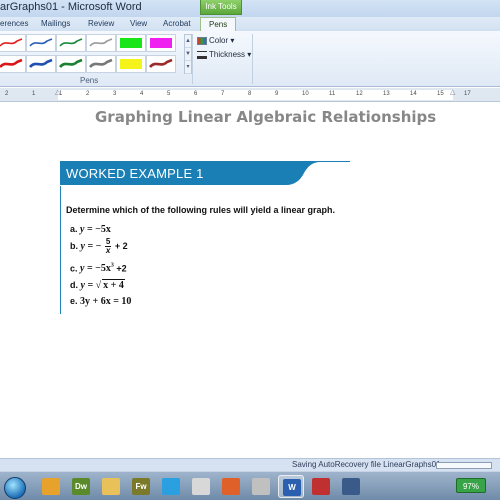  What do you see at coordinates (471, 485) in the screenshot?
I see `battery-indicator: 97%` at bounding box center [471, 485].